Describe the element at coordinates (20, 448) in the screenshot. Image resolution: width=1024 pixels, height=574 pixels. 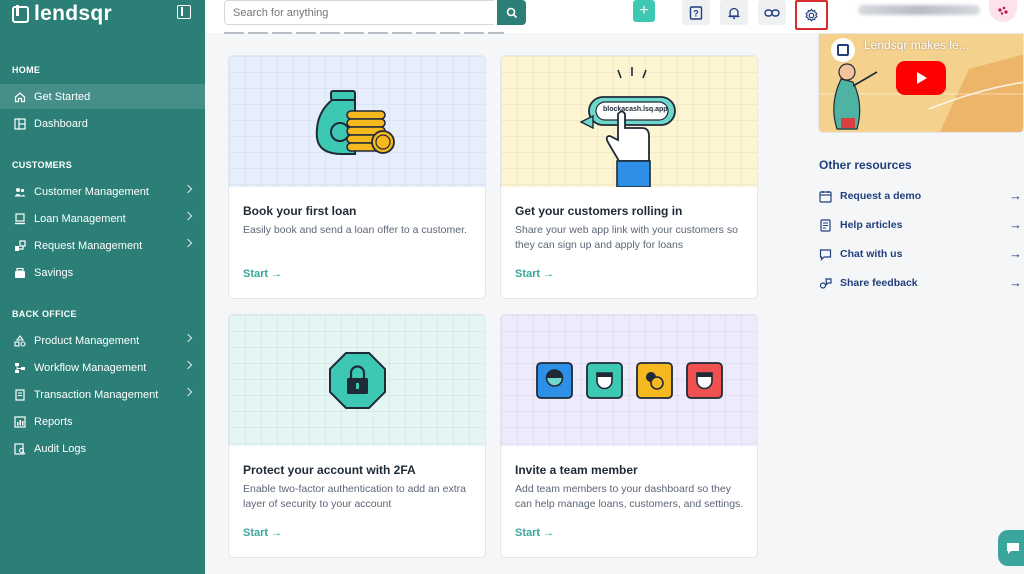
I see `audit-icon` at that location.